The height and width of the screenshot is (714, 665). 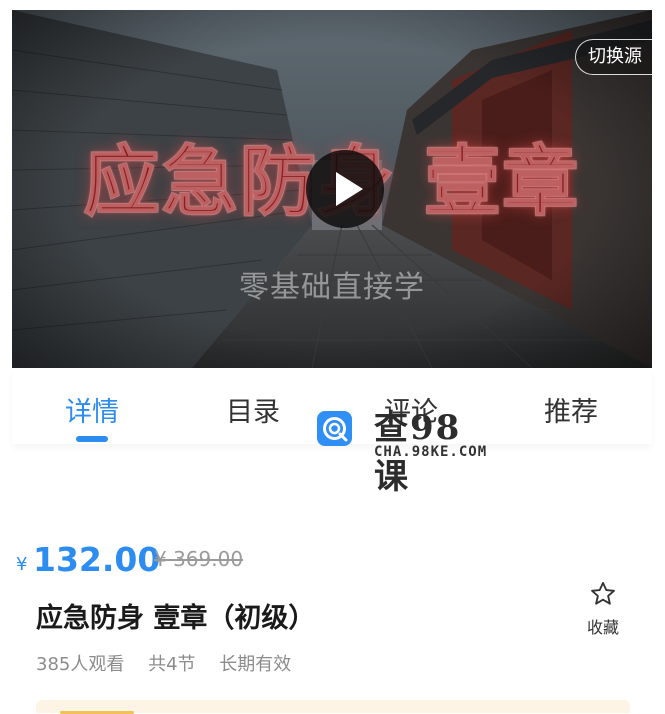 What do you see at coordinates (176, 618) in the screenshot?
I see `course-title: 应急防身 壹章（初级）` at bounding box center [176, 618].